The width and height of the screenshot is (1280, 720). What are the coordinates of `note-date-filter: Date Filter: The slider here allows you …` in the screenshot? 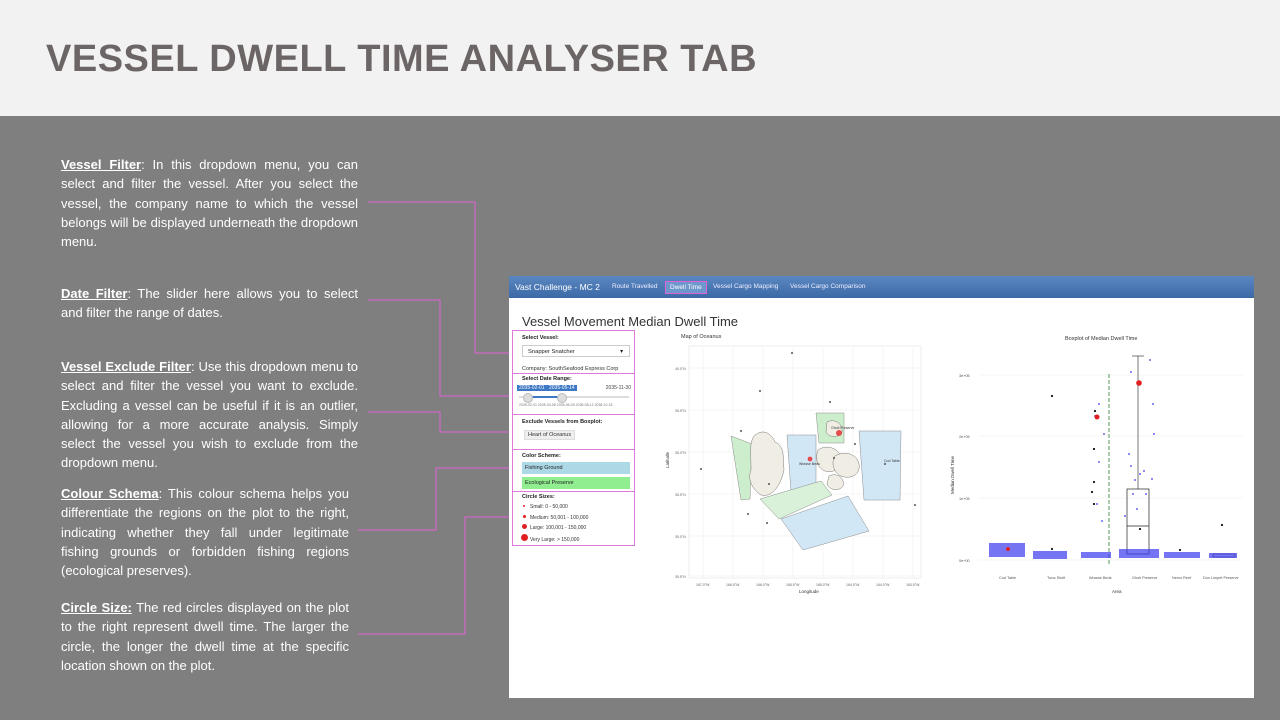 It's located at (209, 303).